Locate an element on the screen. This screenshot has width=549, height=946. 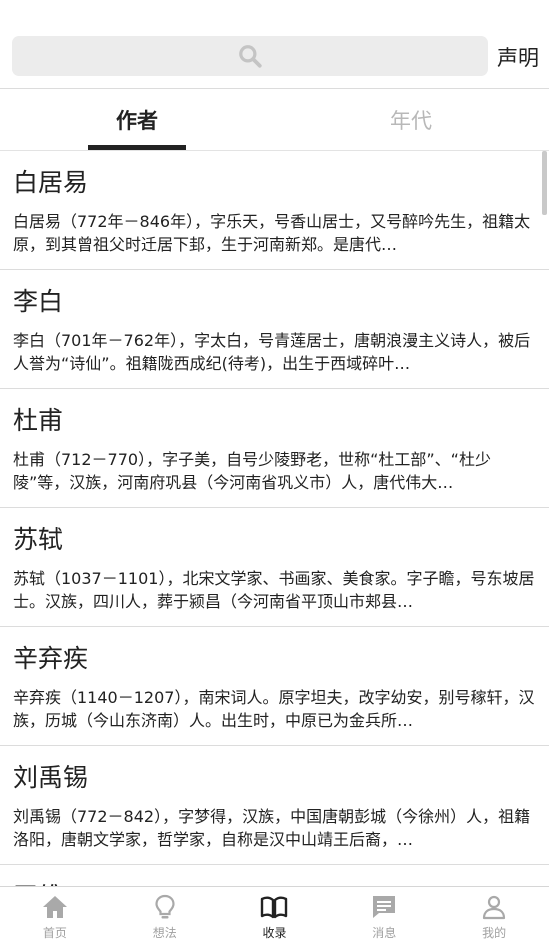
bottom-nav: 首页 想法 收录 消息 我的 is located at coordinates (274, 916).